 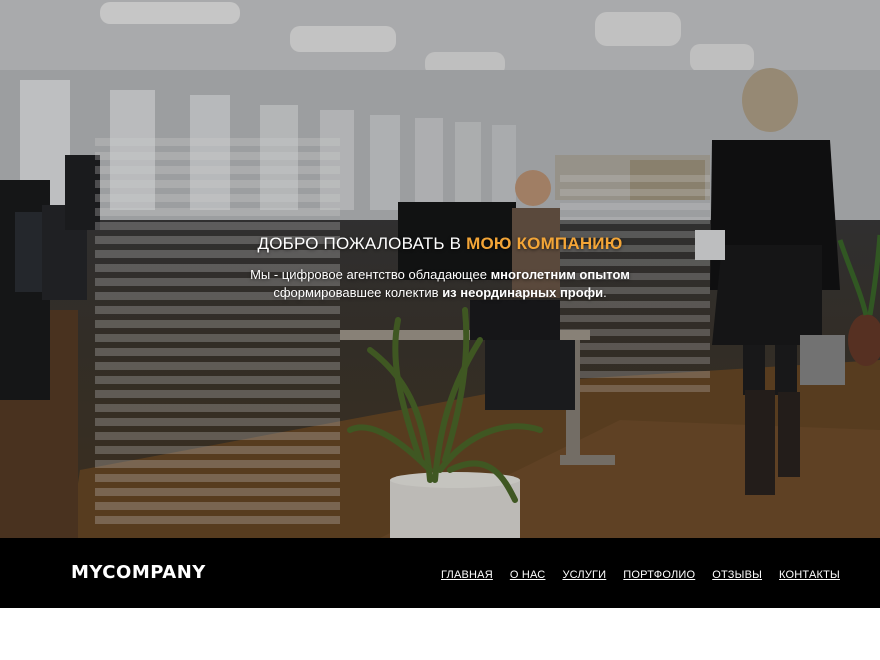 What do you see at coordinates (523, 292) in the screenshot?
I see `hero-subtitle-line2-bold: из неординарных профи` at bounding box center [523, 292].